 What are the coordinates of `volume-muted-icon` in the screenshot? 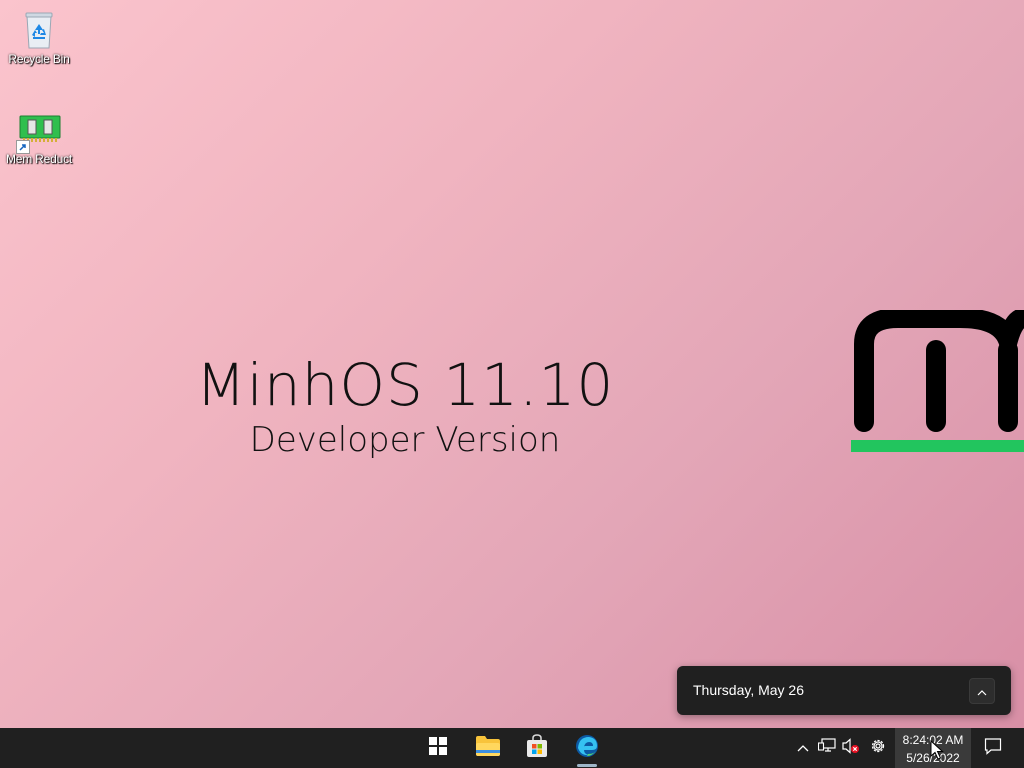 It's located at (851, 748).